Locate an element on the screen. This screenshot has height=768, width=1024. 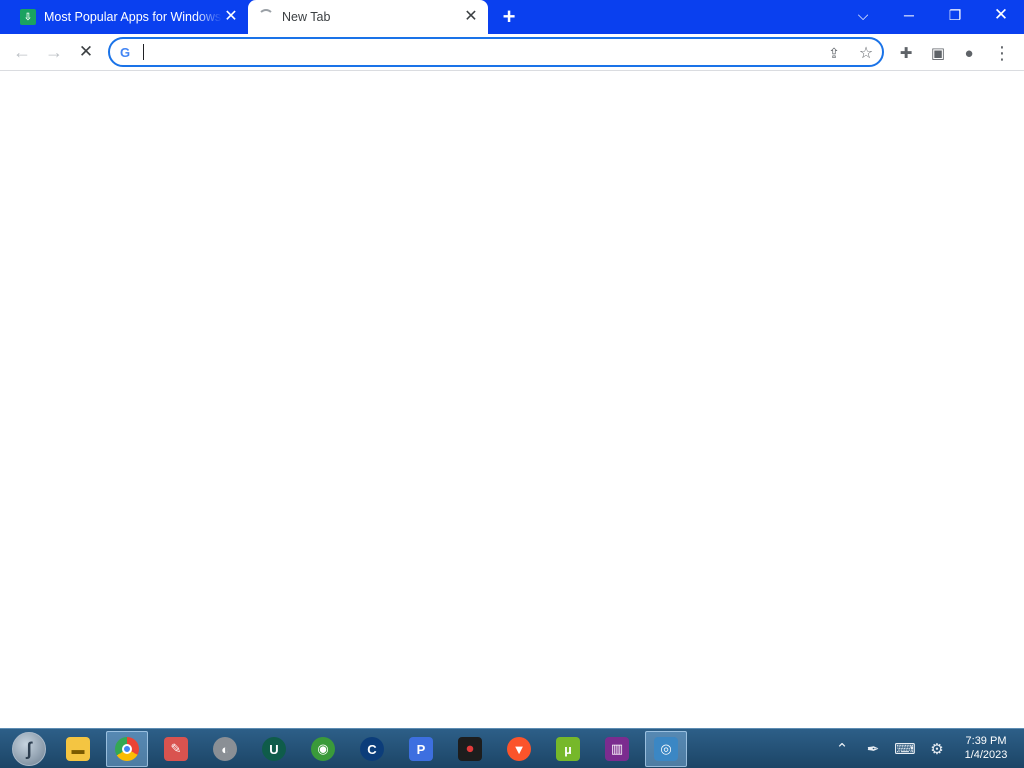
settings-gear-icon: ⚙ is located at coordinates (937, 749).